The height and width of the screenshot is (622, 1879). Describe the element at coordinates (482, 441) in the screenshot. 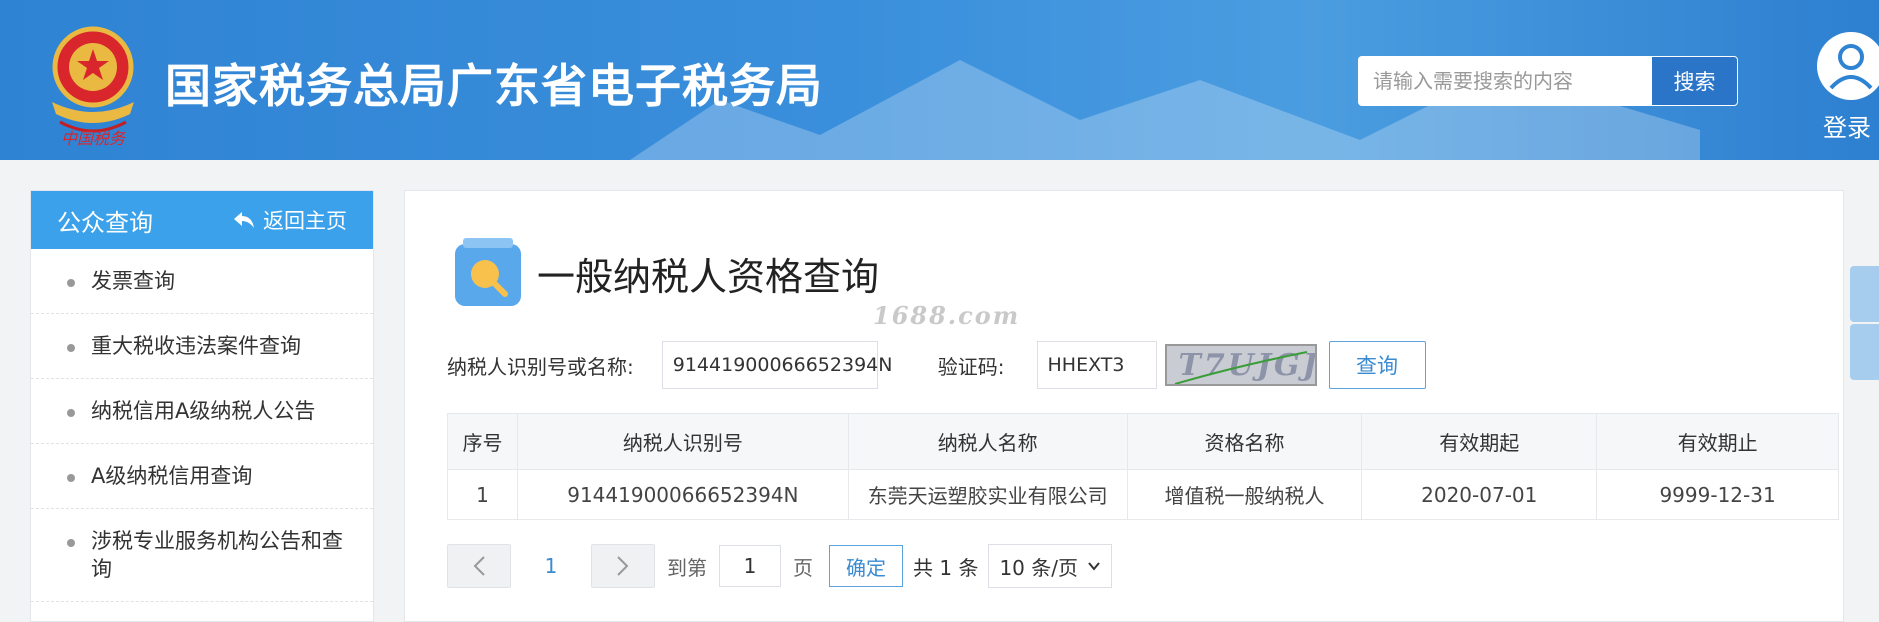

I see `col-index: 序号` at that location.